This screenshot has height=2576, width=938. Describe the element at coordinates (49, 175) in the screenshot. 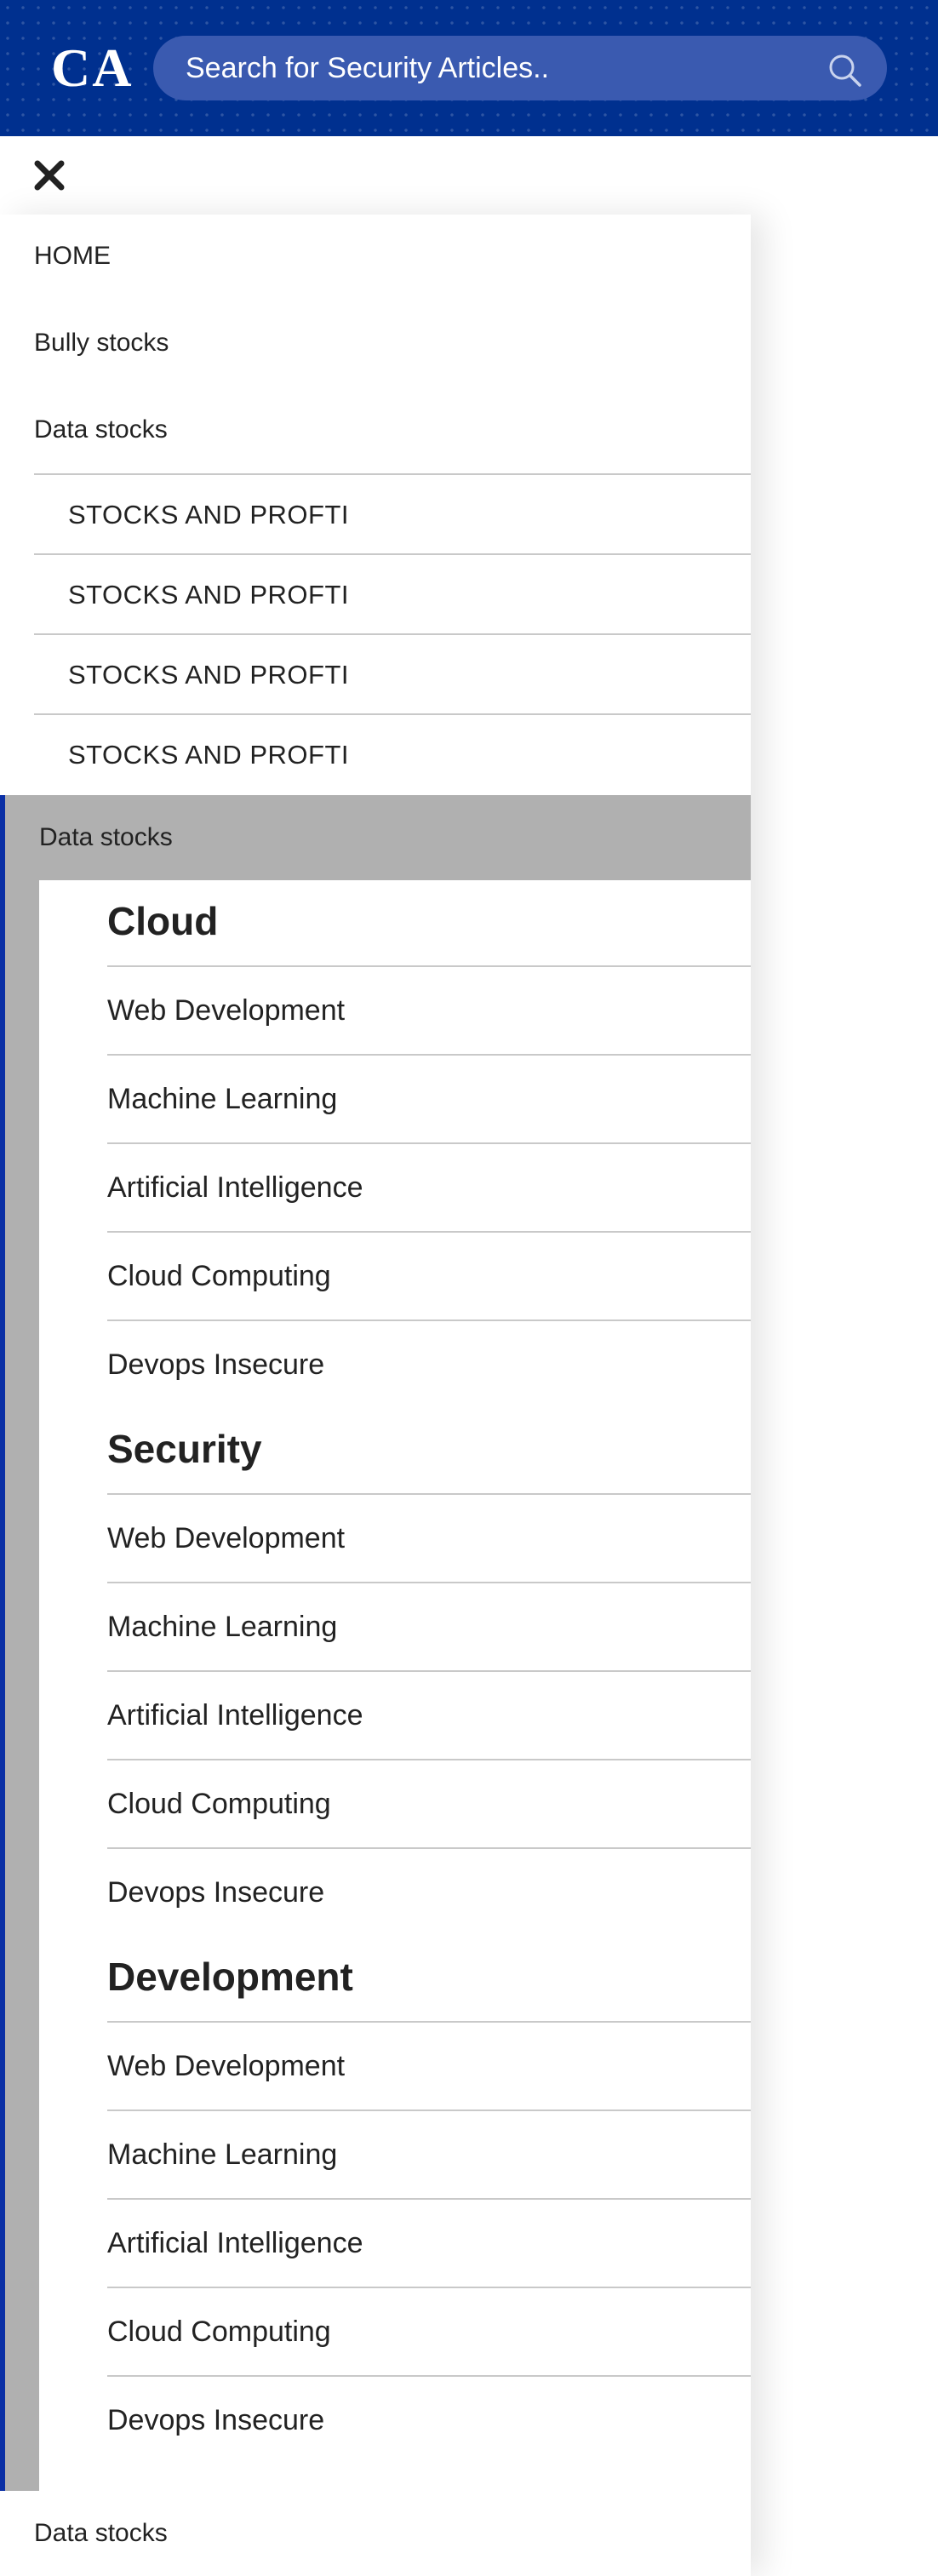

I see `close-icon` at that location.